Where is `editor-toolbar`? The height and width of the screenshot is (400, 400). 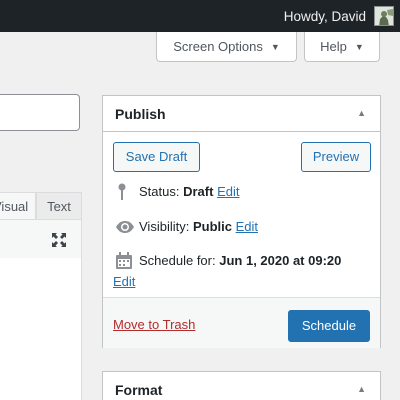 editor-toolbar is located at coordinates (41, 239).